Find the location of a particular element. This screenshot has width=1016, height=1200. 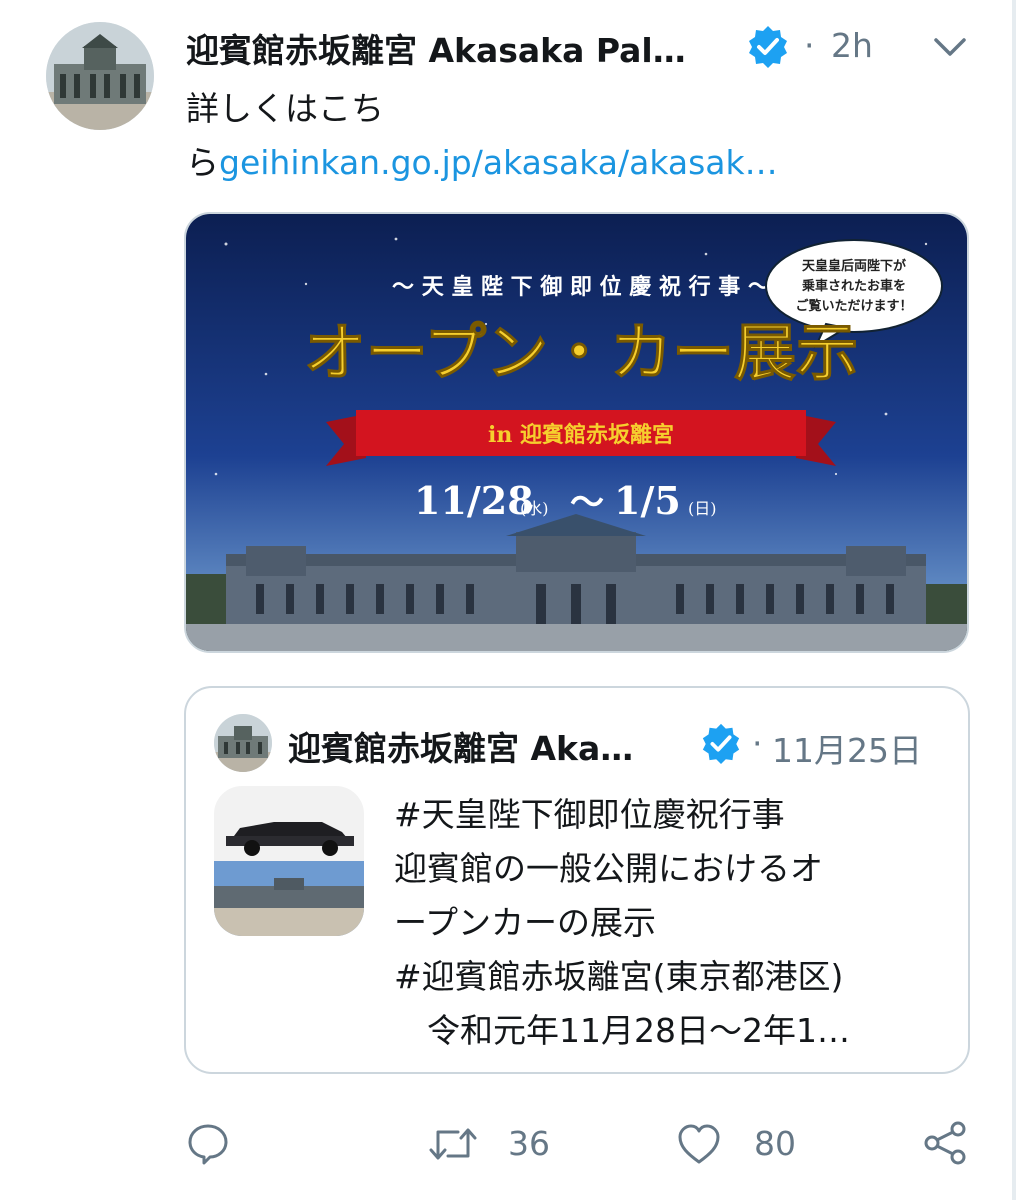

tweet-action-bar: 36 80 is located at coordinates (508, 1144).